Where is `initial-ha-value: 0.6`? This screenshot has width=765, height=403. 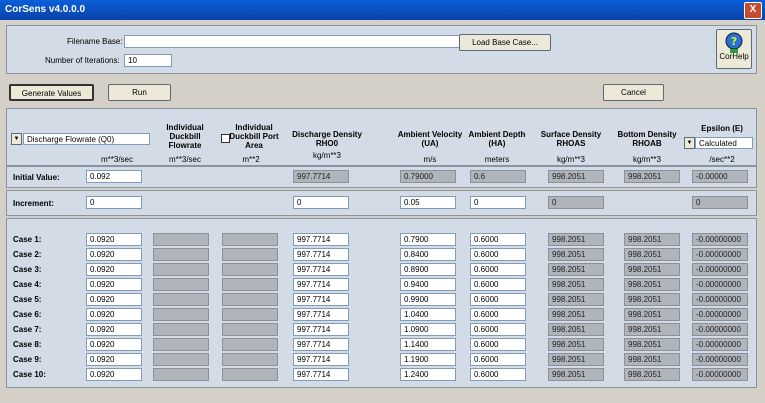
initial-ha-value: 0.6 is located at coordinates (498, 176).